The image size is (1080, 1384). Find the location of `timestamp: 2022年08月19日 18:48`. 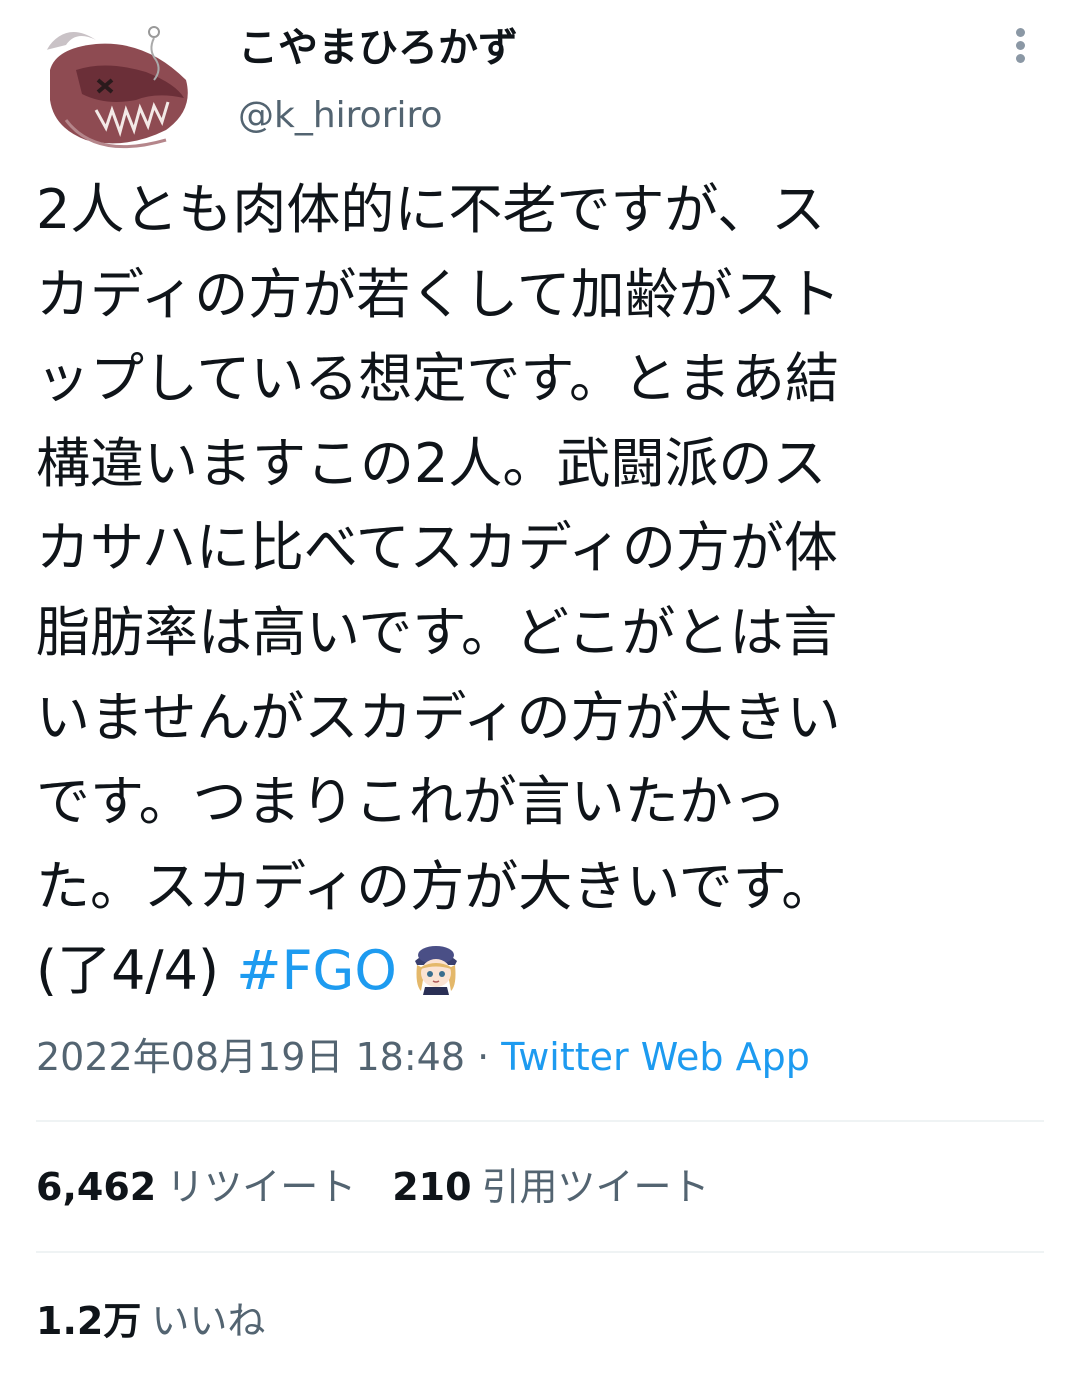

timestamp: 2022年08月19日 18:48 is located at coordinates (250, 1057).